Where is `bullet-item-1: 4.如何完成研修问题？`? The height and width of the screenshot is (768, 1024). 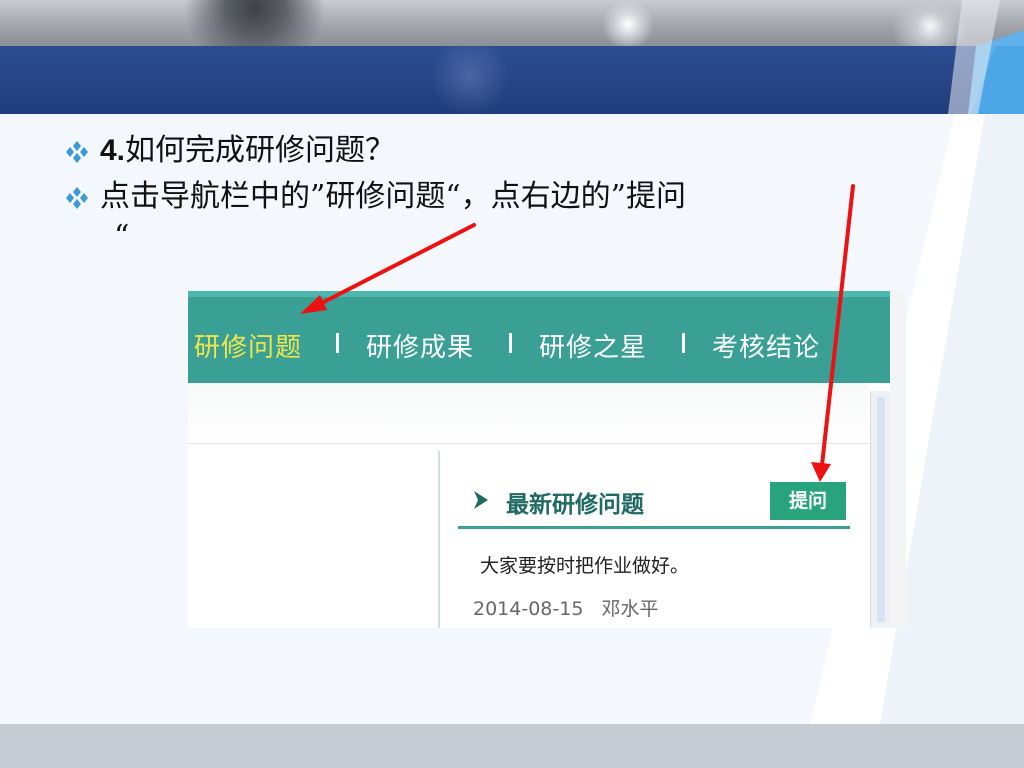 bullet-item-1: 4.如何完成研修问题？ is located at coordinates (512, 151).